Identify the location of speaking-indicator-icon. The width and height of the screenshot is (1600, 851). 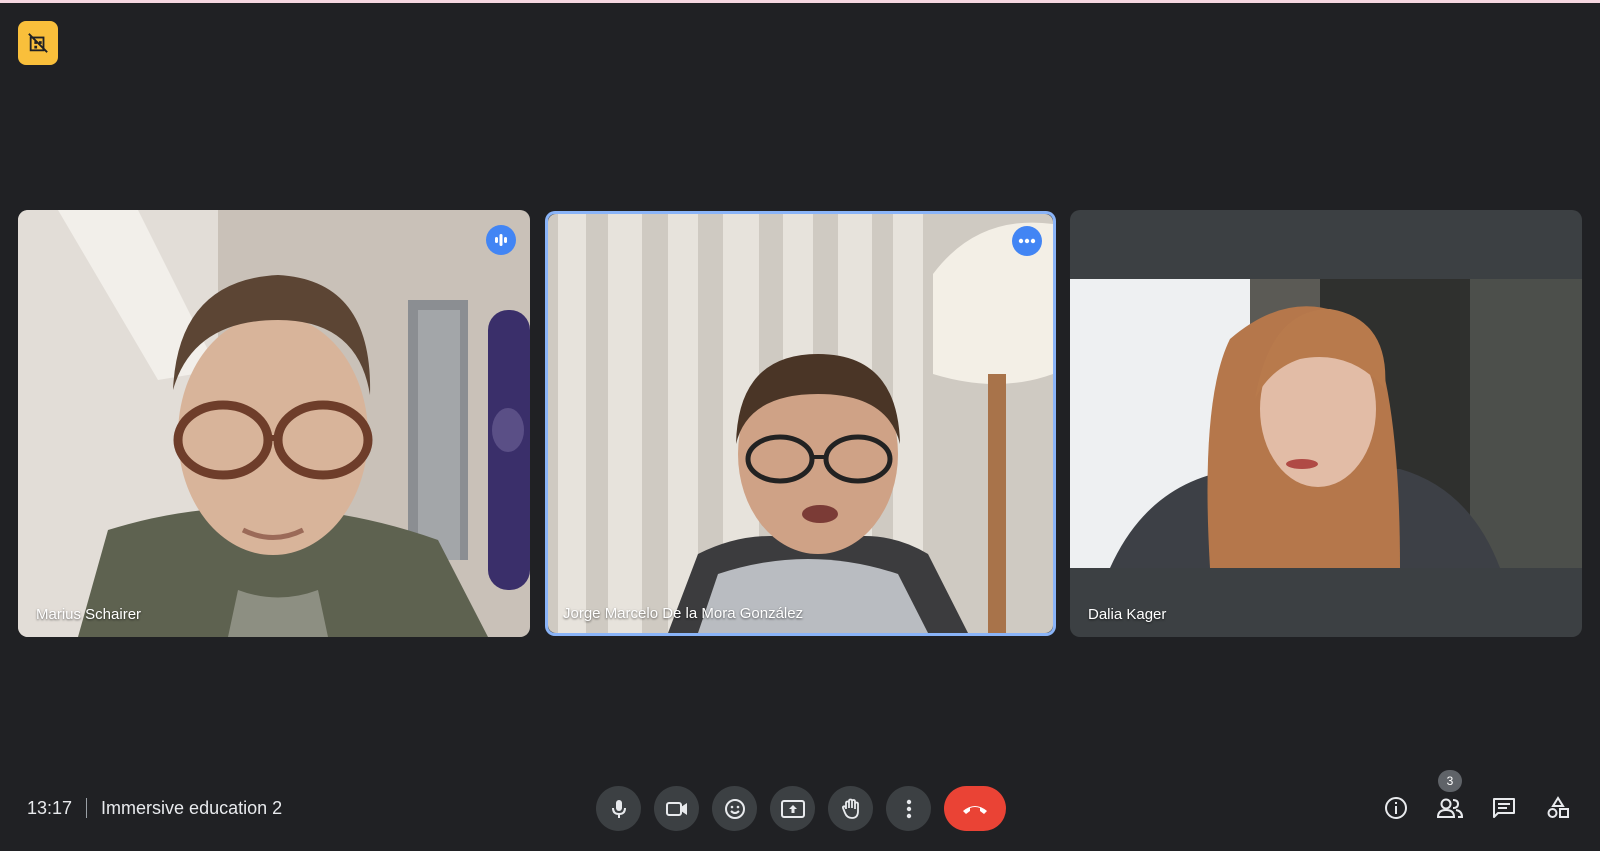
(501, 240).